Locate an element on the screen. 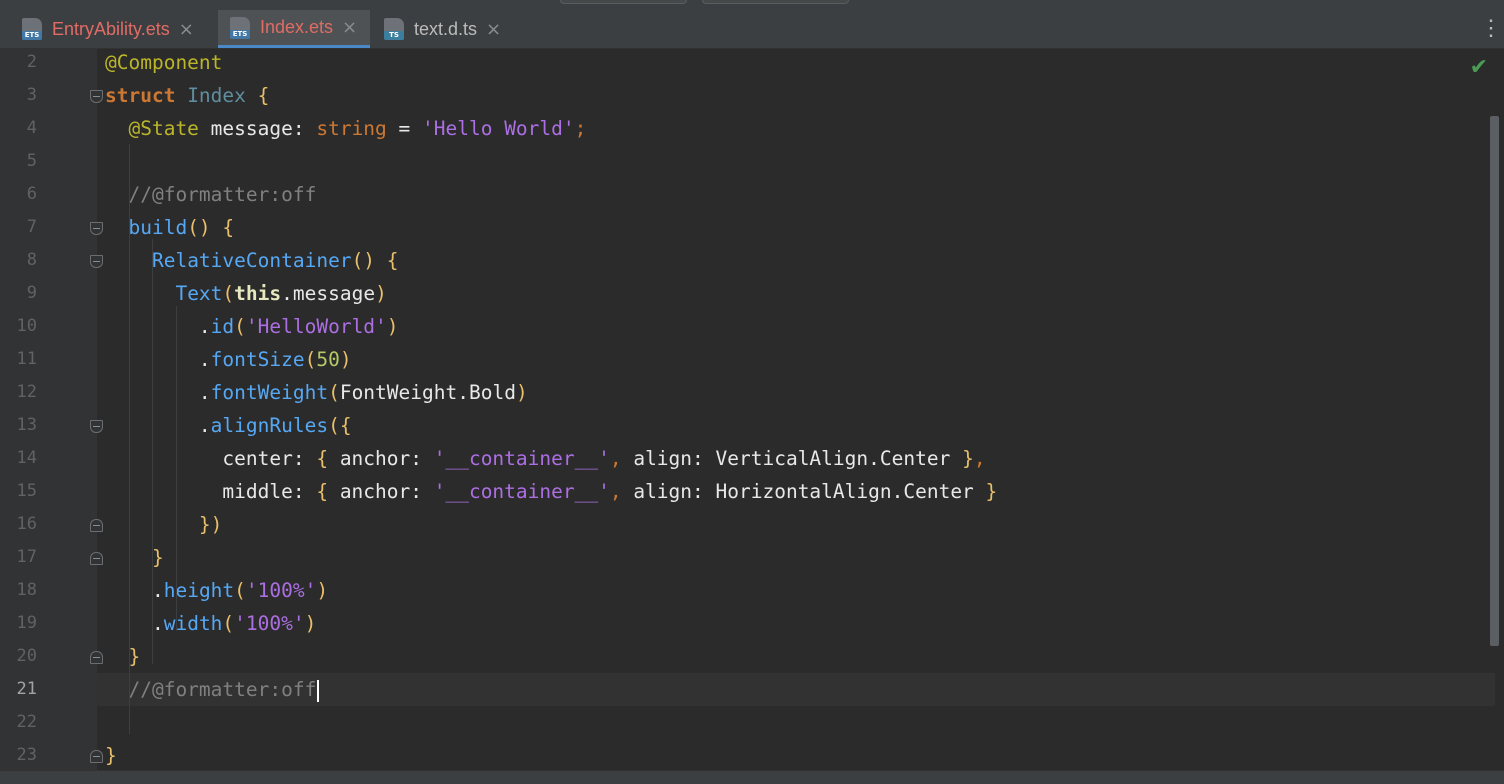 This screenshot has width=1504, height=784. file-icon: TS is located at coordinates (394, 29).